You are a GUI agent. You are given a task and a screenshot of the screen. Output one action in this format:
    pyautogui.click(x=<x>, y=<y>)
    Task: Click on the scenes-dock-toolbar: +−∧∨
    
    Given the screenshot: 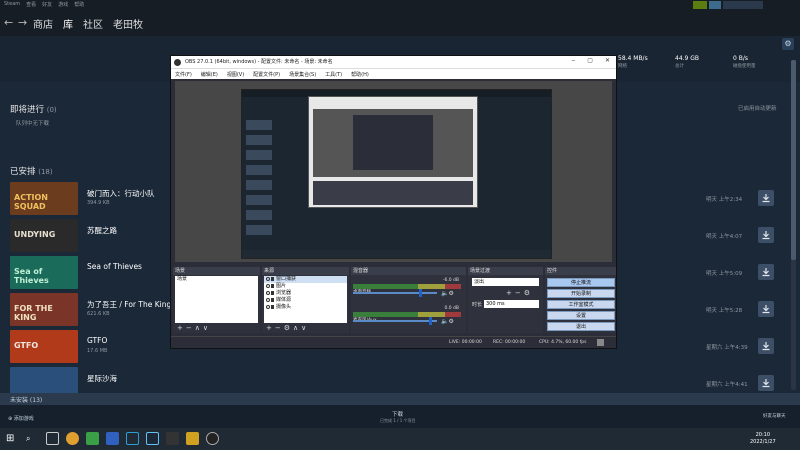 What is the action you would take?
    pyautogui.click(x=194, y=328)
    